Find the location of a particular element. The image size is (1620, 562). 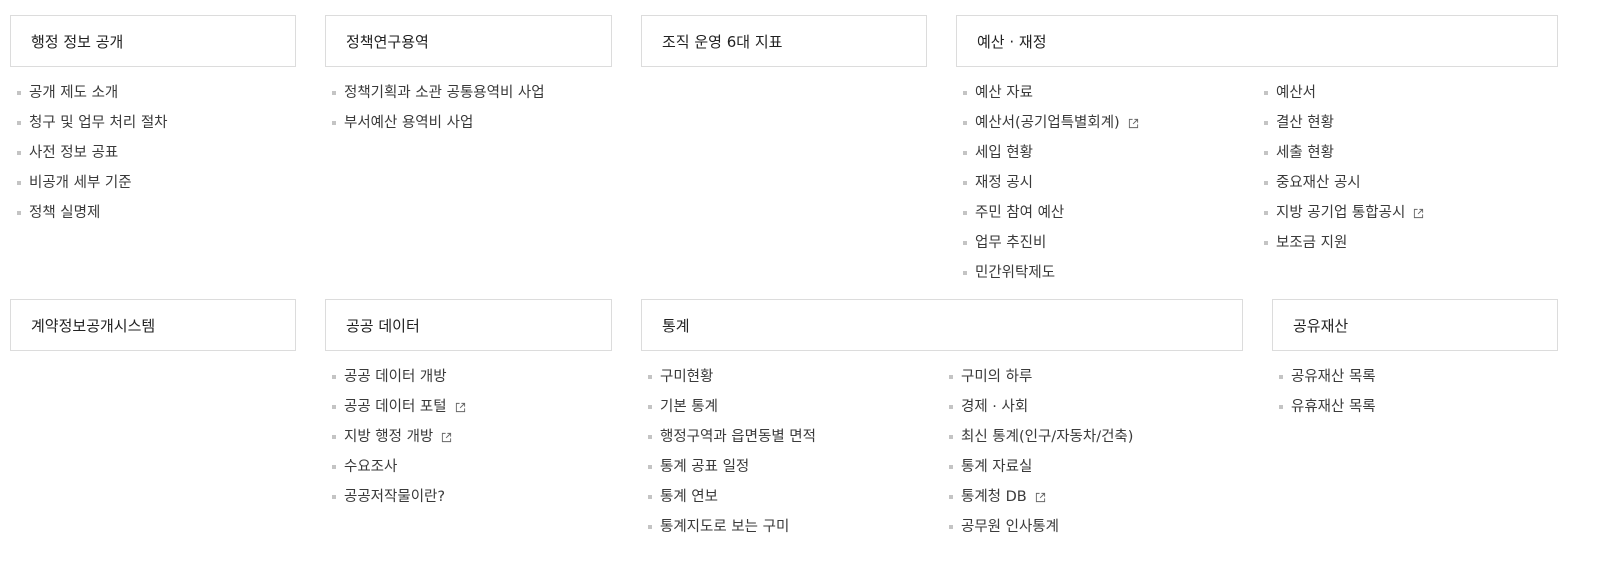

list-item: 공공 데이터 포털 is located at coordinates (399, 407).